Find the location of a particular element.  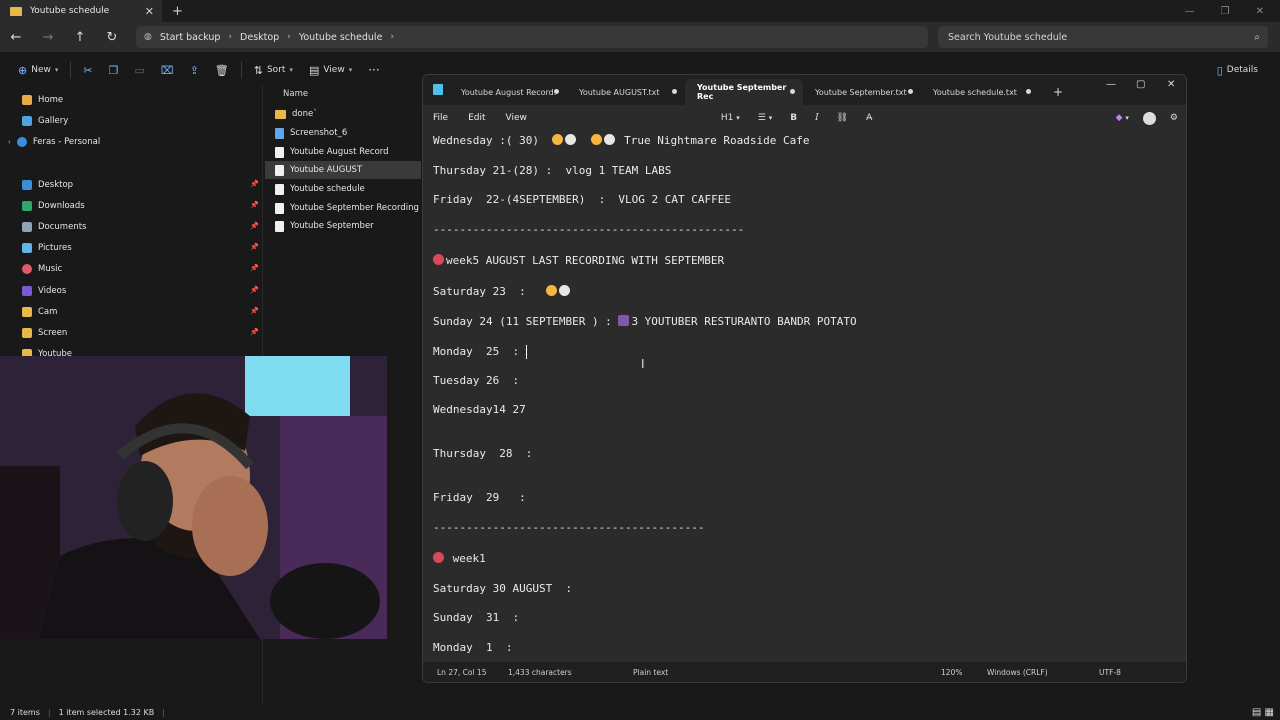

close-icon: ✕ is located at coordinates (149, 11).